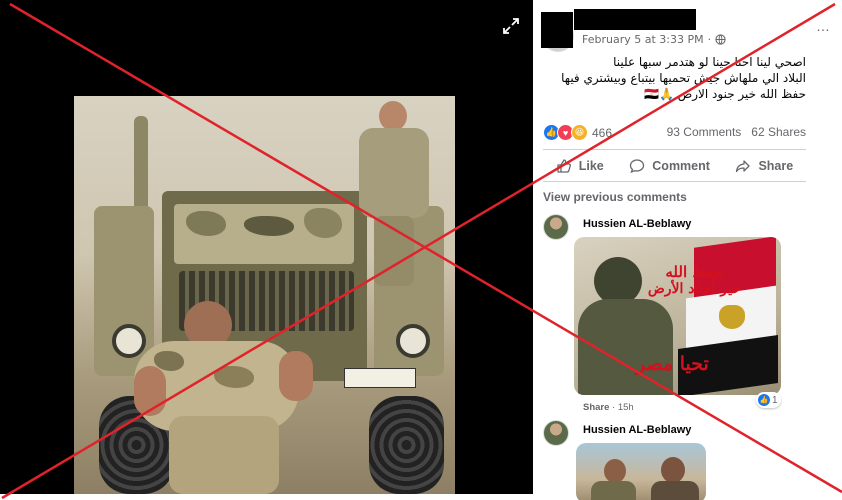  What do you see at coordinates (743, 166) in the screenshot?
I see `share-icon` at bounding box center [743, 166].